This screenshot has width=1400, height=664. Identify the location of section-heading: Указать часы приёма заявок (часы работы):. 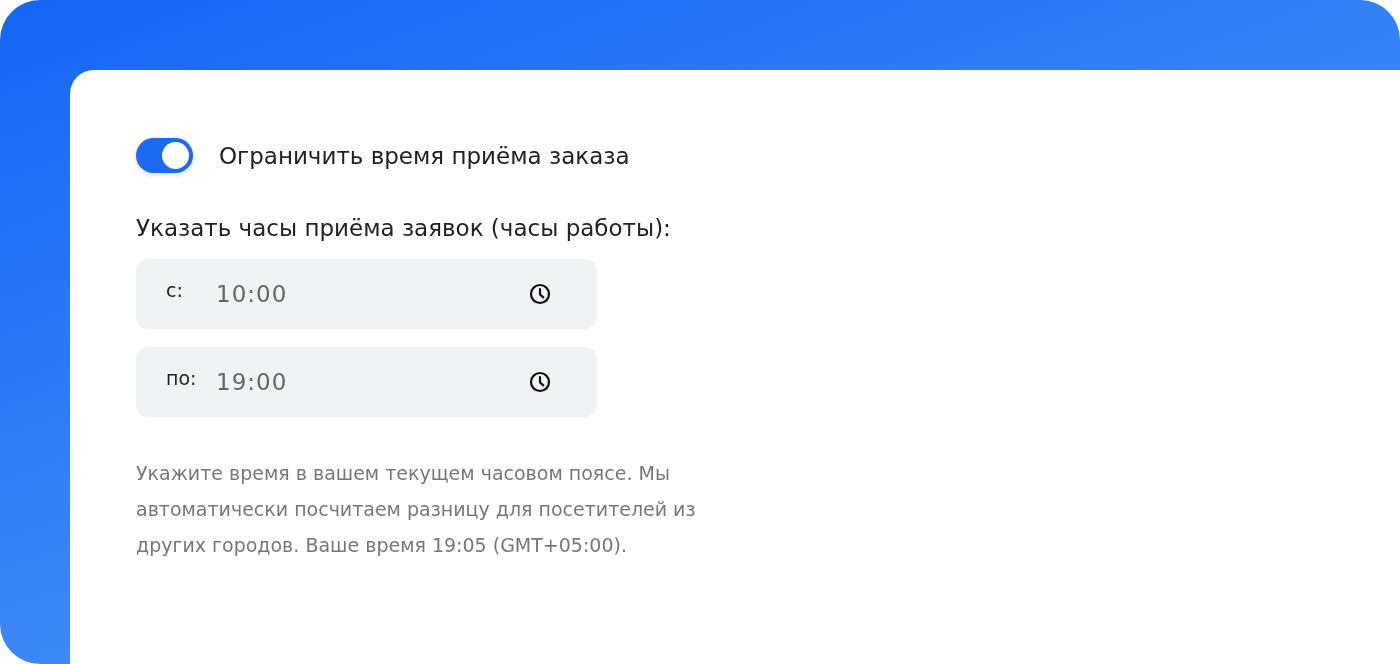
(404, 228).